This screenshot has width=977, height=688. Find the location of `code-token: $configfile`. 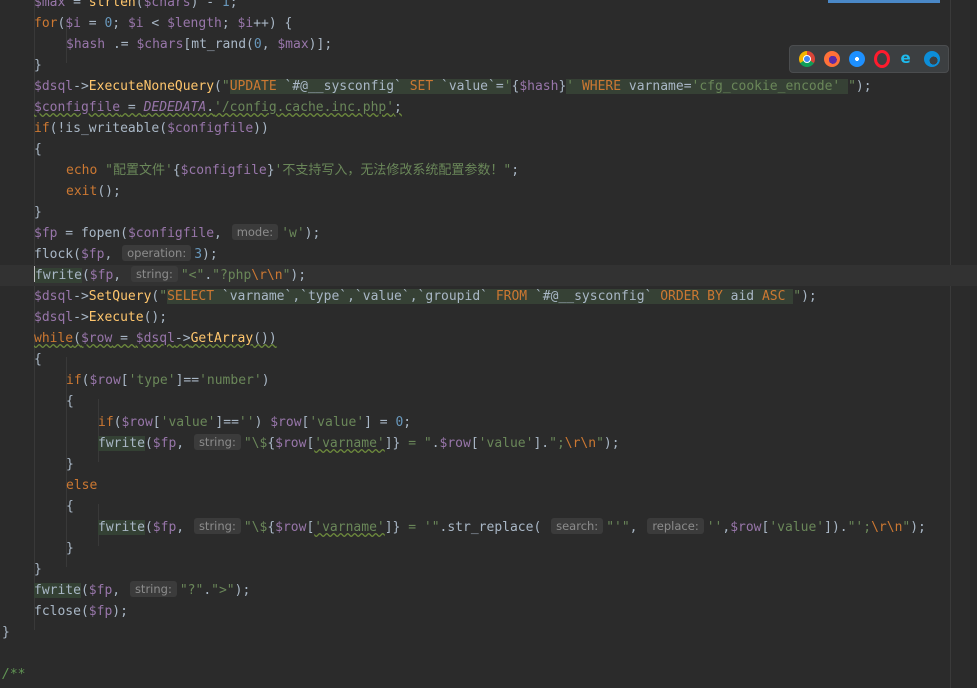

code-token: $configfile is located at coordinates (223, 170).